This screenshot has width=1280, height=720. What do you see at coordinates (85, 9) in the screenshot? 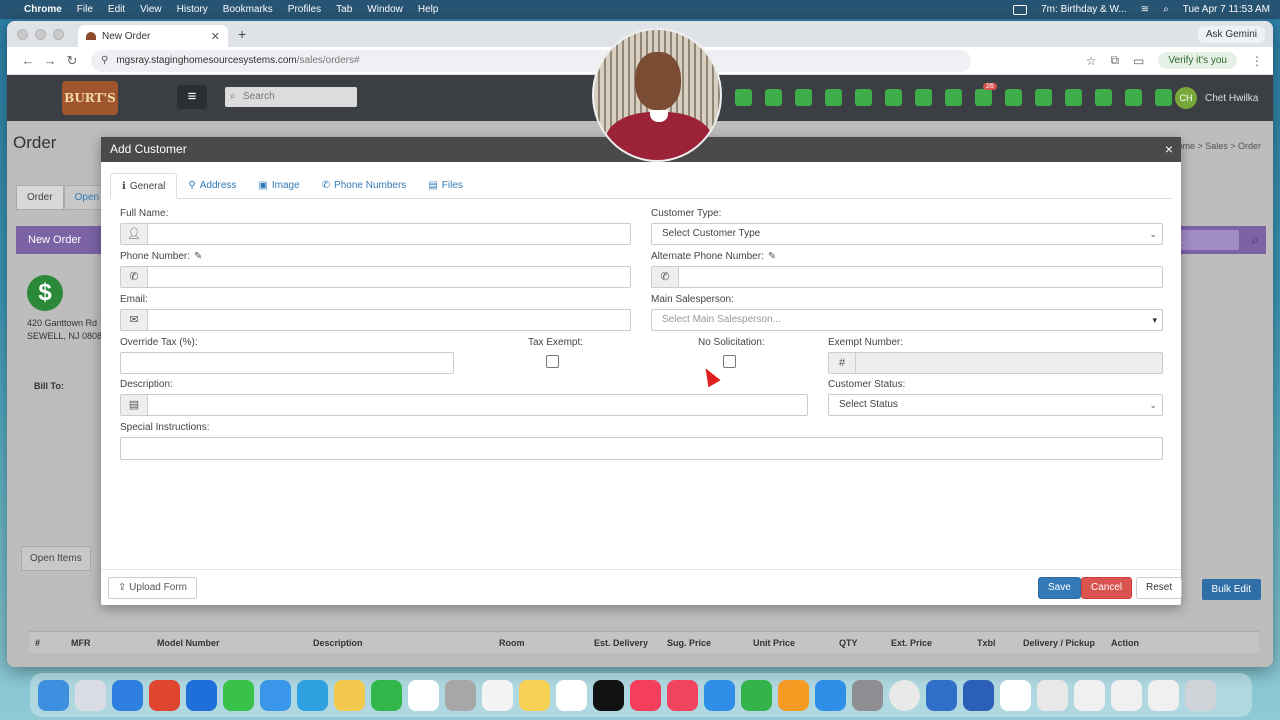
I see `menu-file: File` at bounding box center [85, 9].